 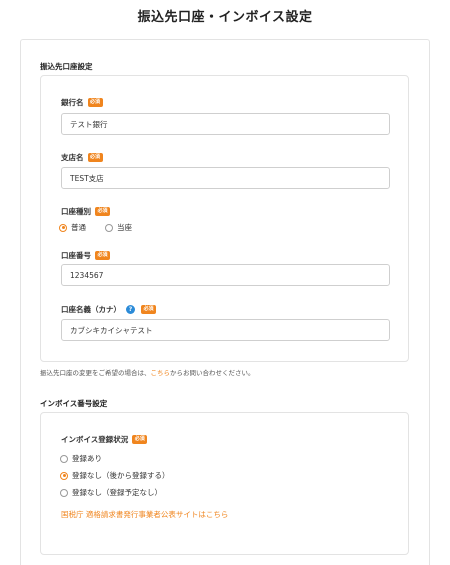 I want to click on account-holder-input, so click(x=225, y=330).